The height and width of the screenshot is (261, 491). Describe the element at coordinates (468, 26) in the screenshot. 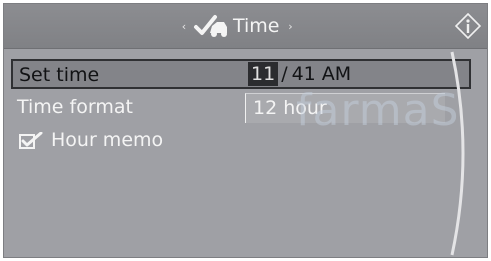

I see `info-icon` at that location.